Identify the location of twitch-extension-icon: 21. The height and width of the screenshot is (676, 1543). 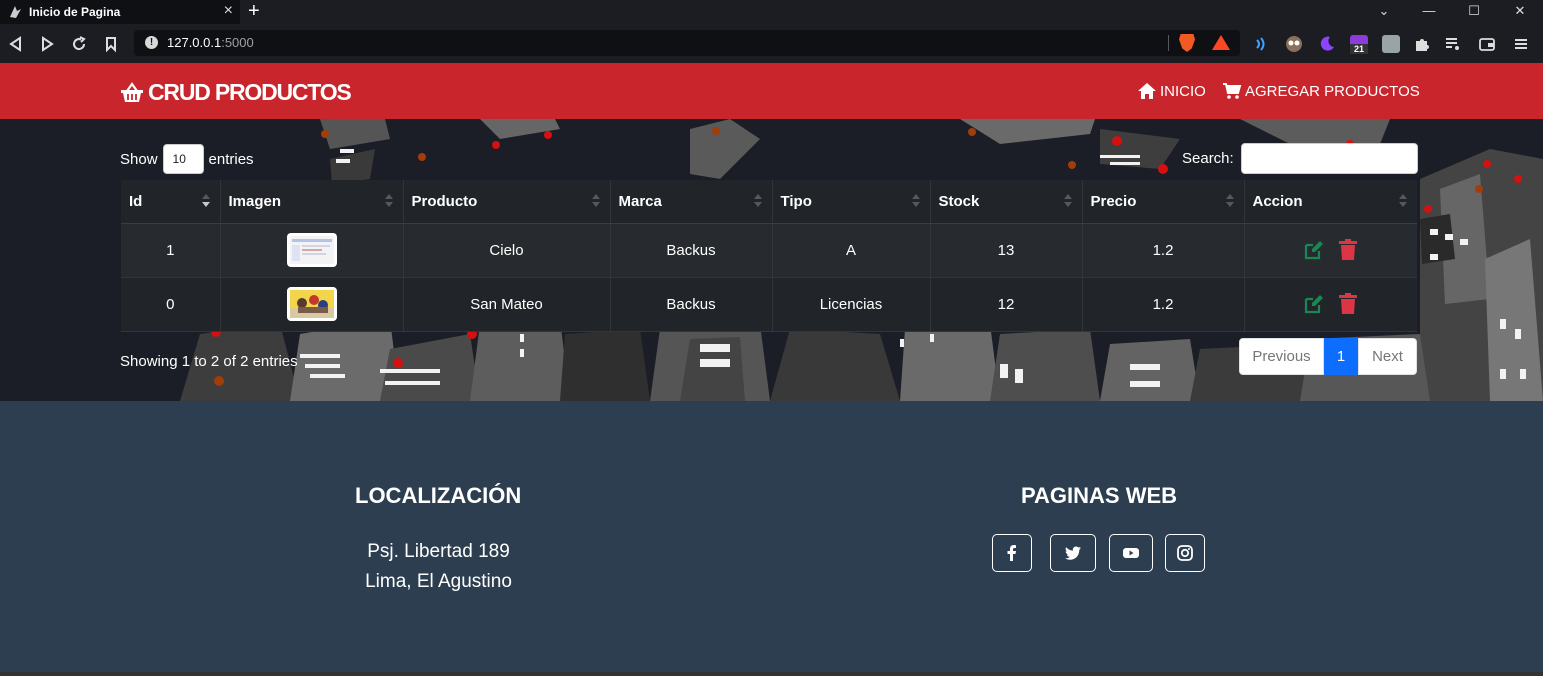
(1359, 44).